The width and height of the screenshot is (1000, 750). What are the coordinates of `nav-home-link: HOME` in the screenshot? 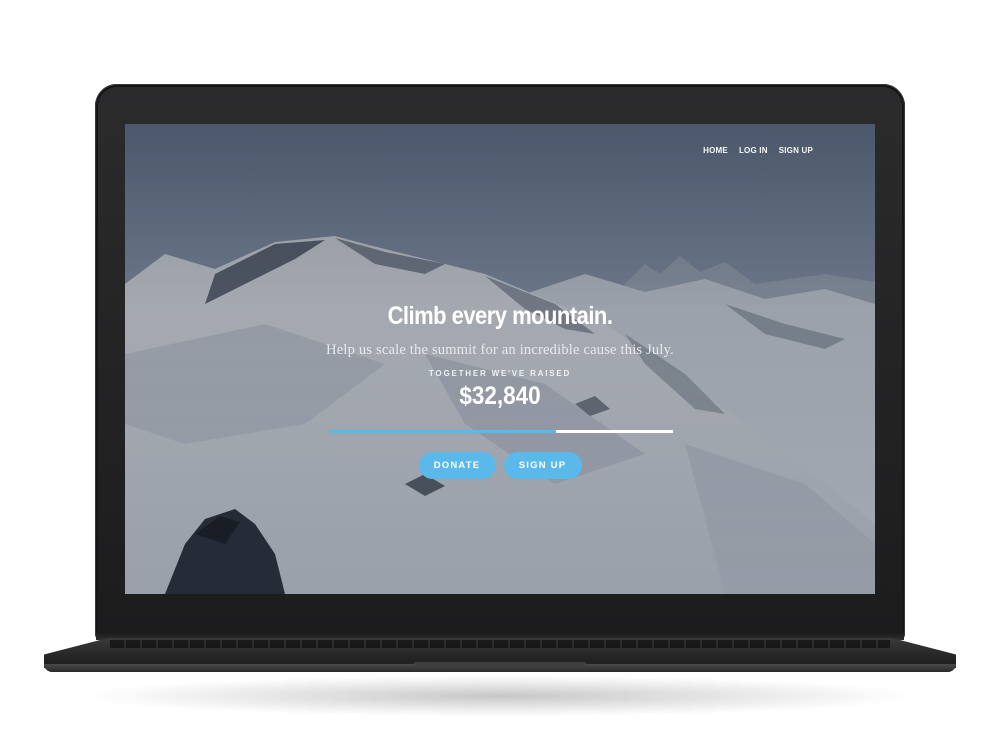 It's located at (715, 150).